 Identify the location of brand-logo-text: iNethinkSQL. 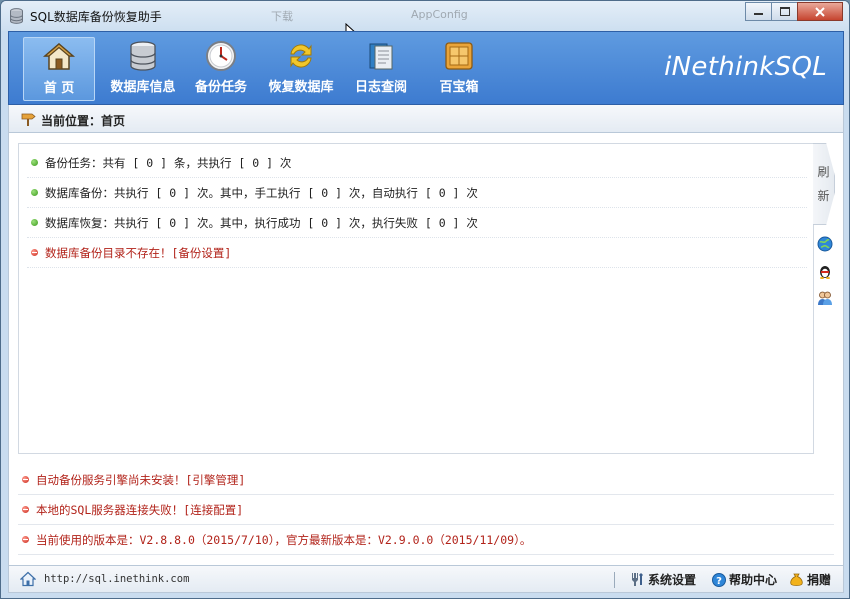
(745, 67).